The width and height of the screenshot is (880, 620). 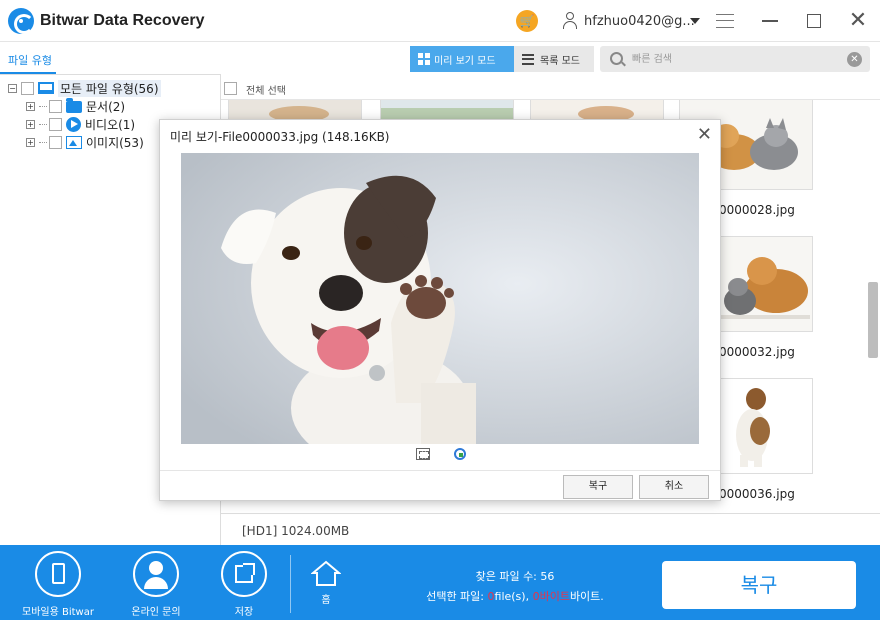 What do you see at coordinates (106, 106) in the screenshot?
I see `tree-item-label: 문서(2)` at bounding box center [106, 106].